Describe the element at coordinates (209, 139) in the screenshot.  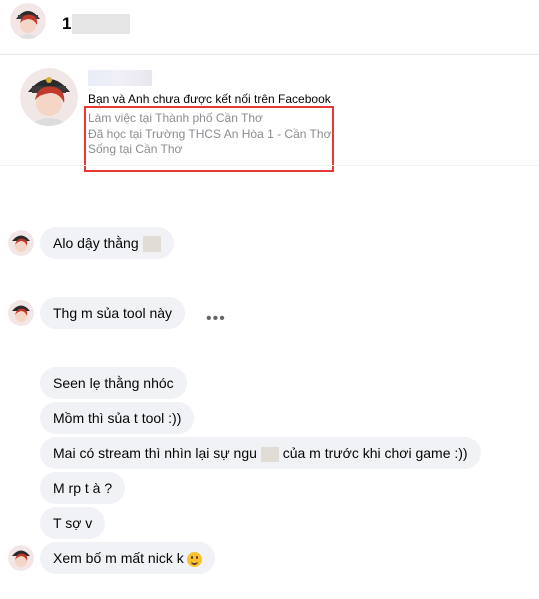
I see `highlight-box` at that location.